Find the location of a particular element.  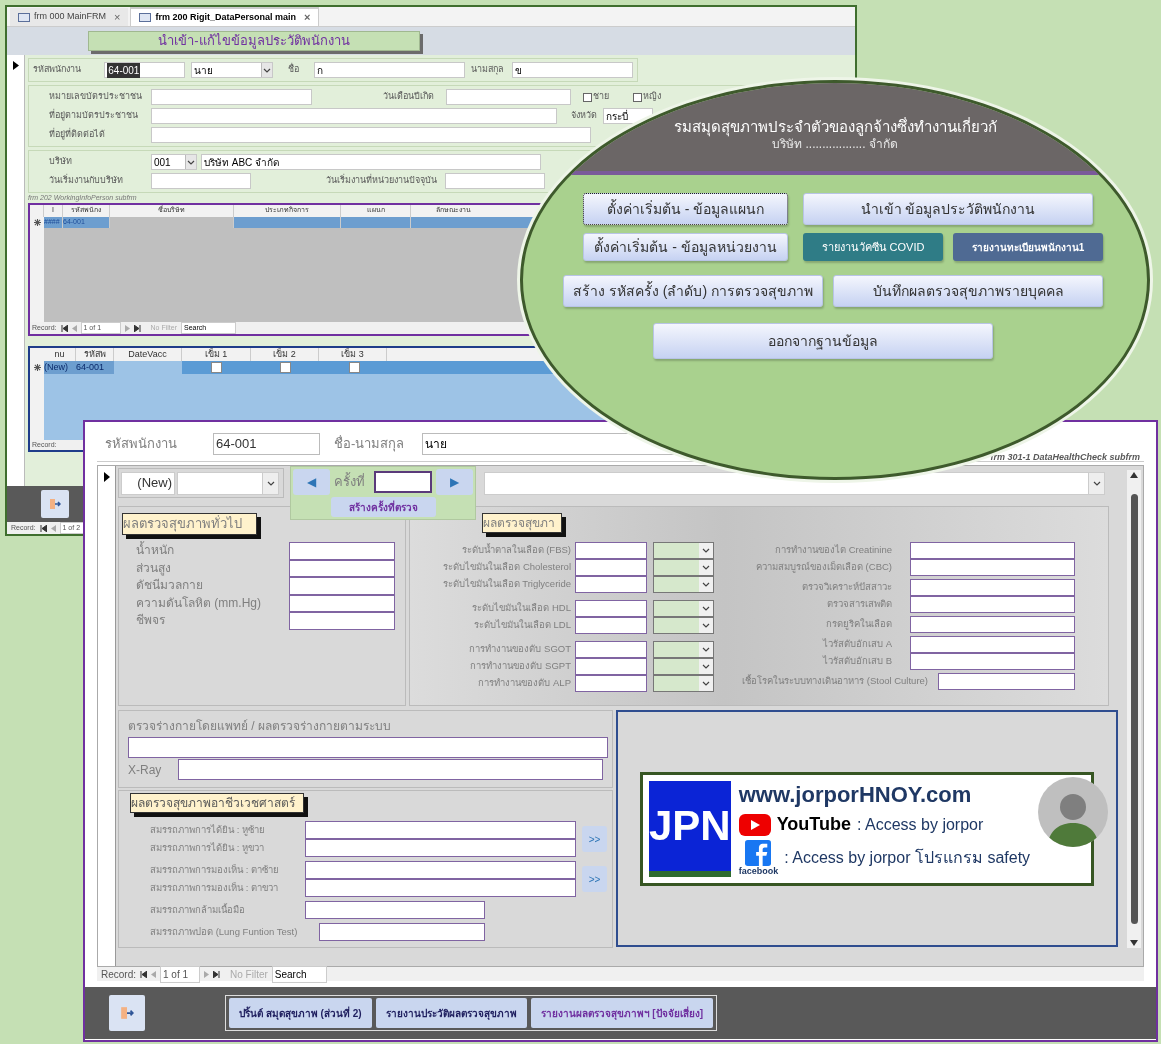

scroll-down-icon is located at coordinates (1134, 943).